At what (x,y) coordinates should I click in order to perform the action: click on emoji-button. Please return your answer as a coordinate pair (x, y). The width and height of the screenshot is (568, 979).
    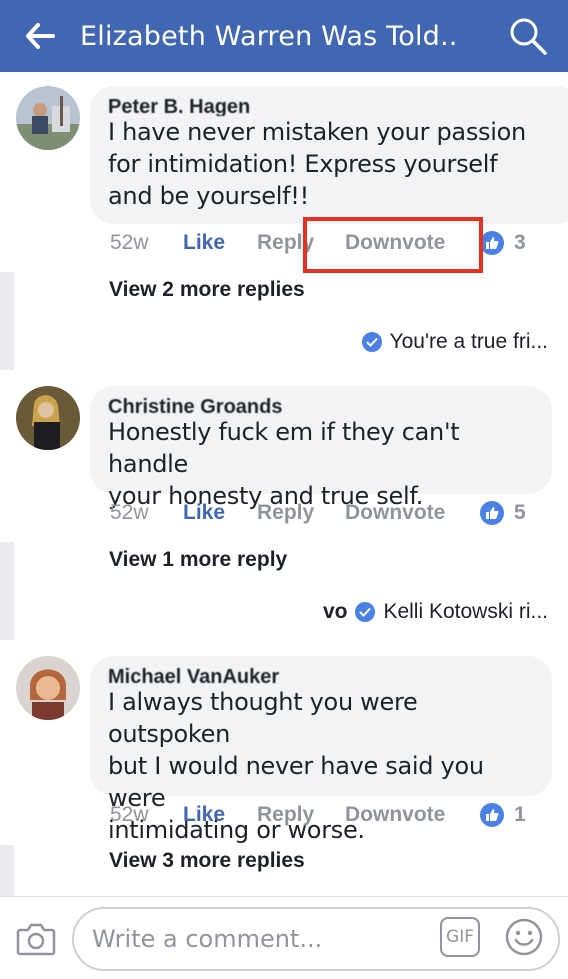
    Looking at the image, I should click on (524, 937).